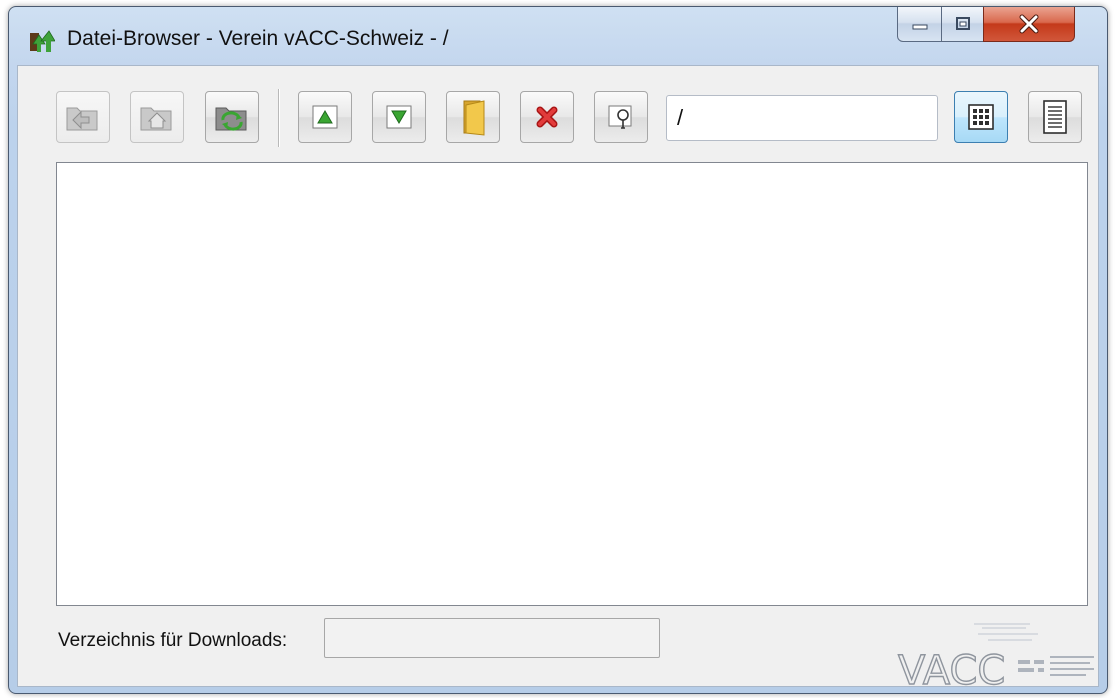  I want to click on minimize-icon, so click(920, 27).